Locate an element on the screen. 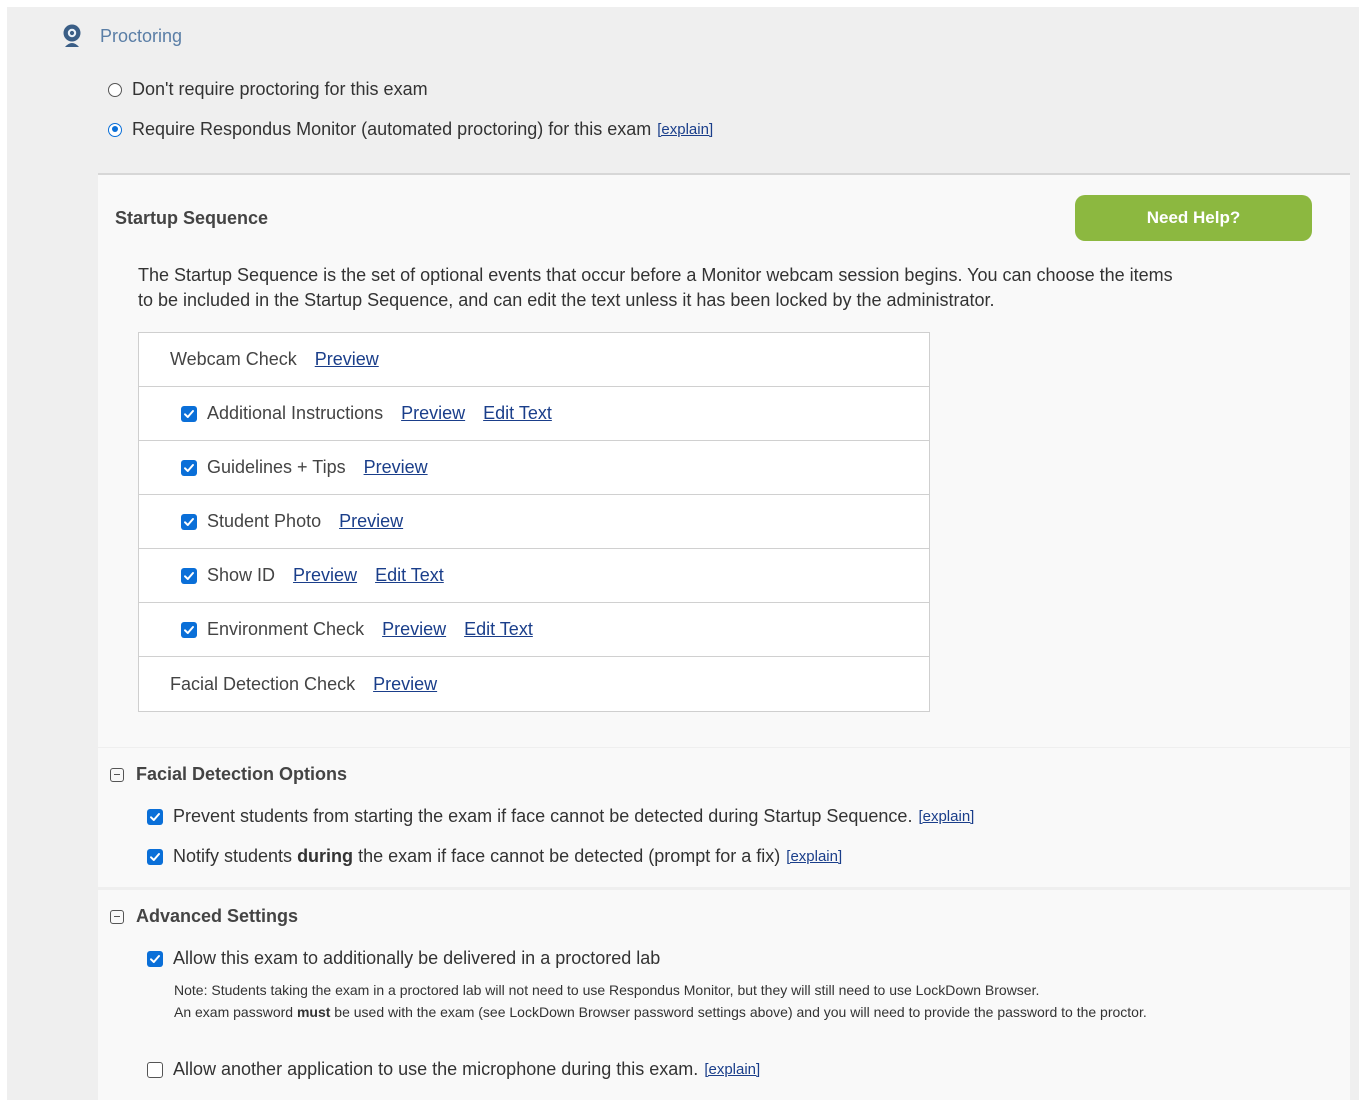 This screenshot has height=1100, width=1359. environment-check-checkbox is located at coordinates (189, 629).